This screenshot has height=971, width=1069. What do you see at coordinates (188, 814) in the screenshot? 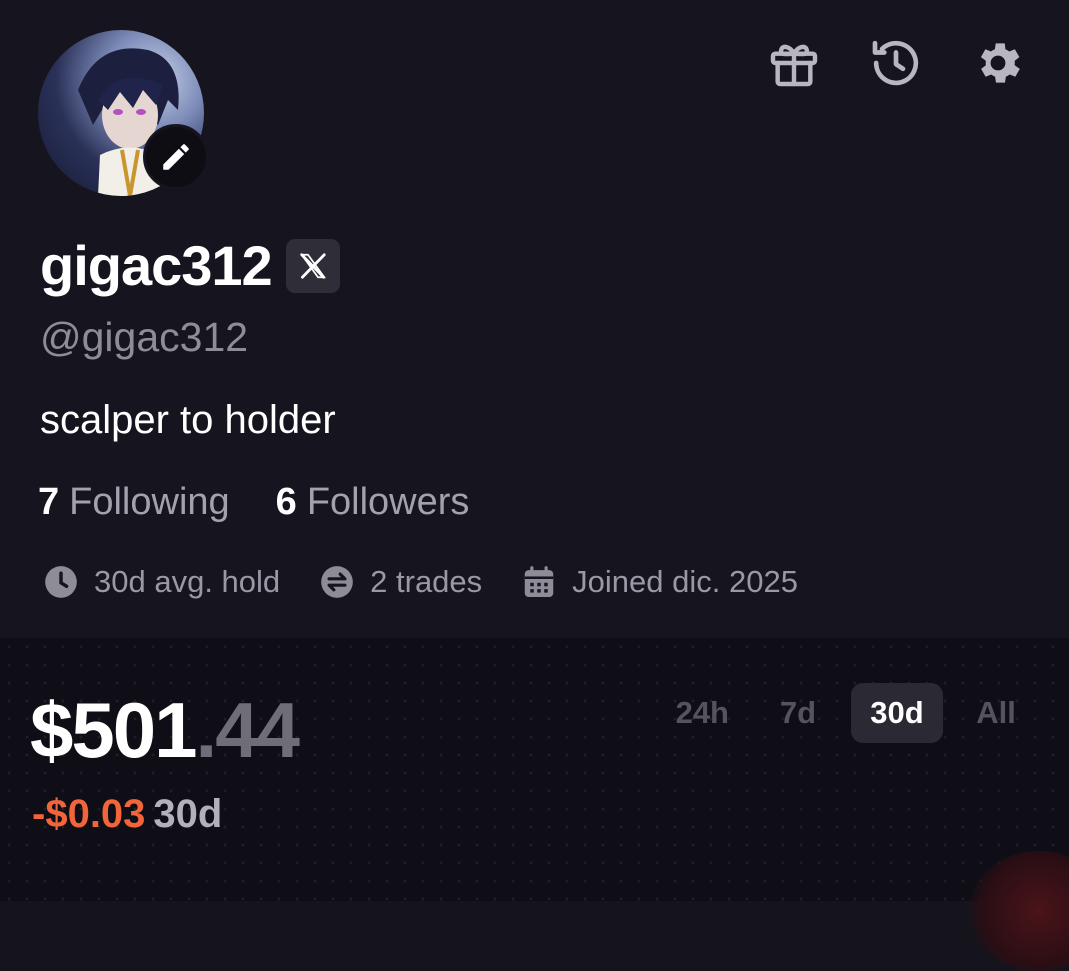
I see `pnl-period: 30d` at bounding box center [188, 814].